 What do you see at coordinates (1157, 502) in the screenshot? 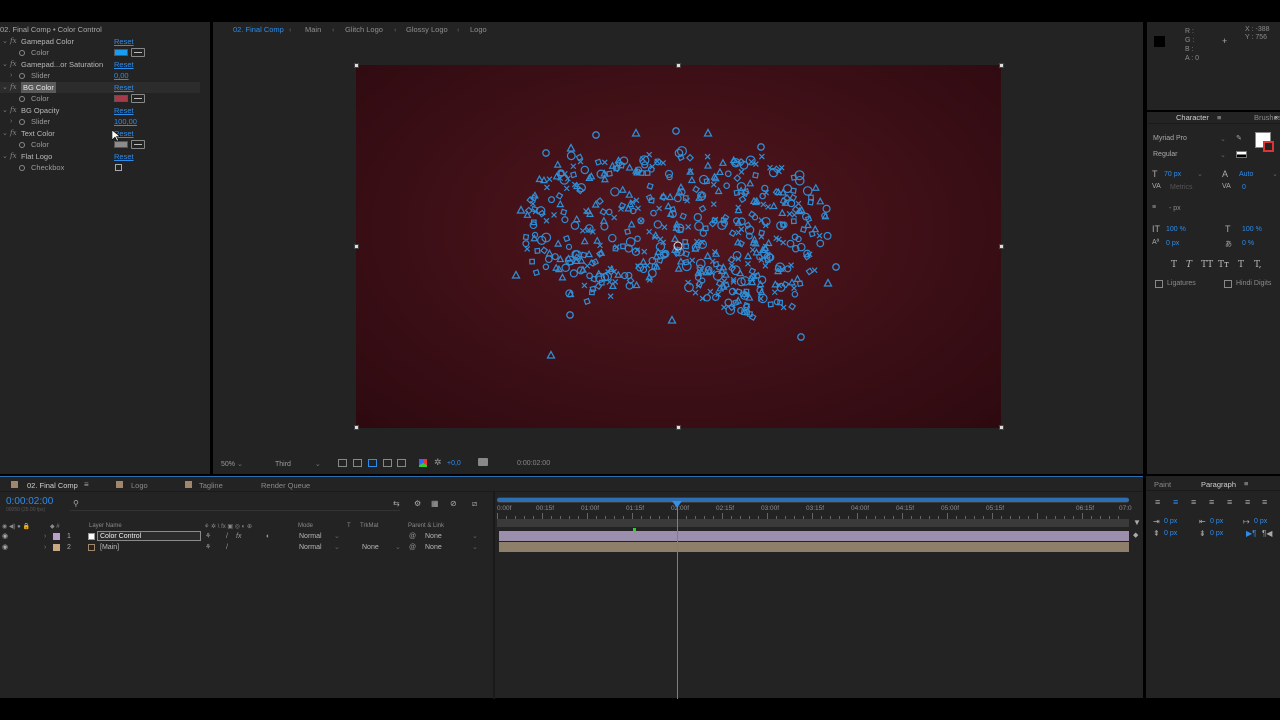
I see `align-left-icon: ≡` at bounding box center [1157, 502].